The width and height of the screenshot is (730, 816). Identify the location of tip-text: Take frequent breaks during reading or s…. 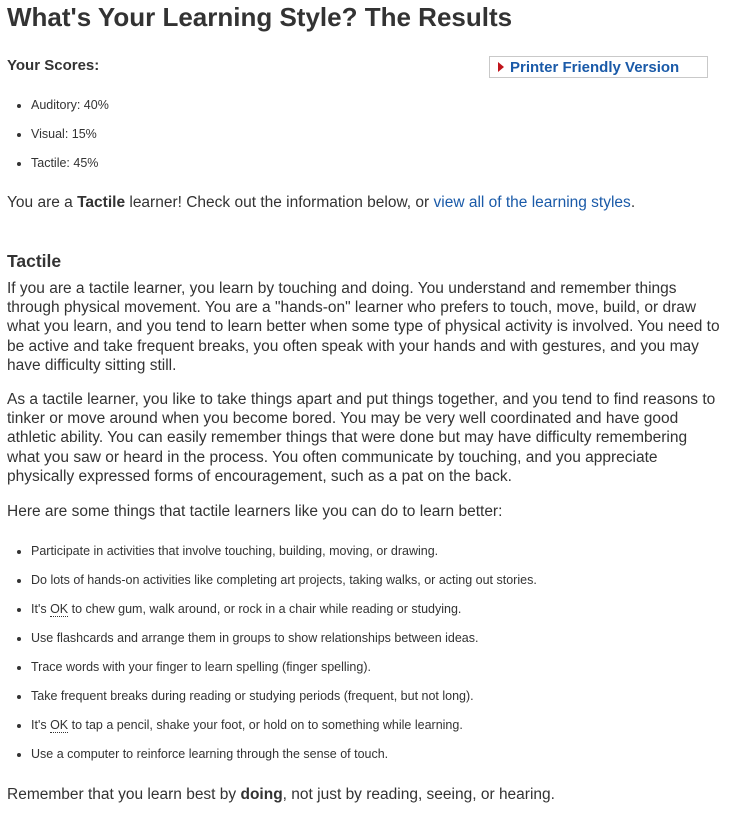
(252, 696).